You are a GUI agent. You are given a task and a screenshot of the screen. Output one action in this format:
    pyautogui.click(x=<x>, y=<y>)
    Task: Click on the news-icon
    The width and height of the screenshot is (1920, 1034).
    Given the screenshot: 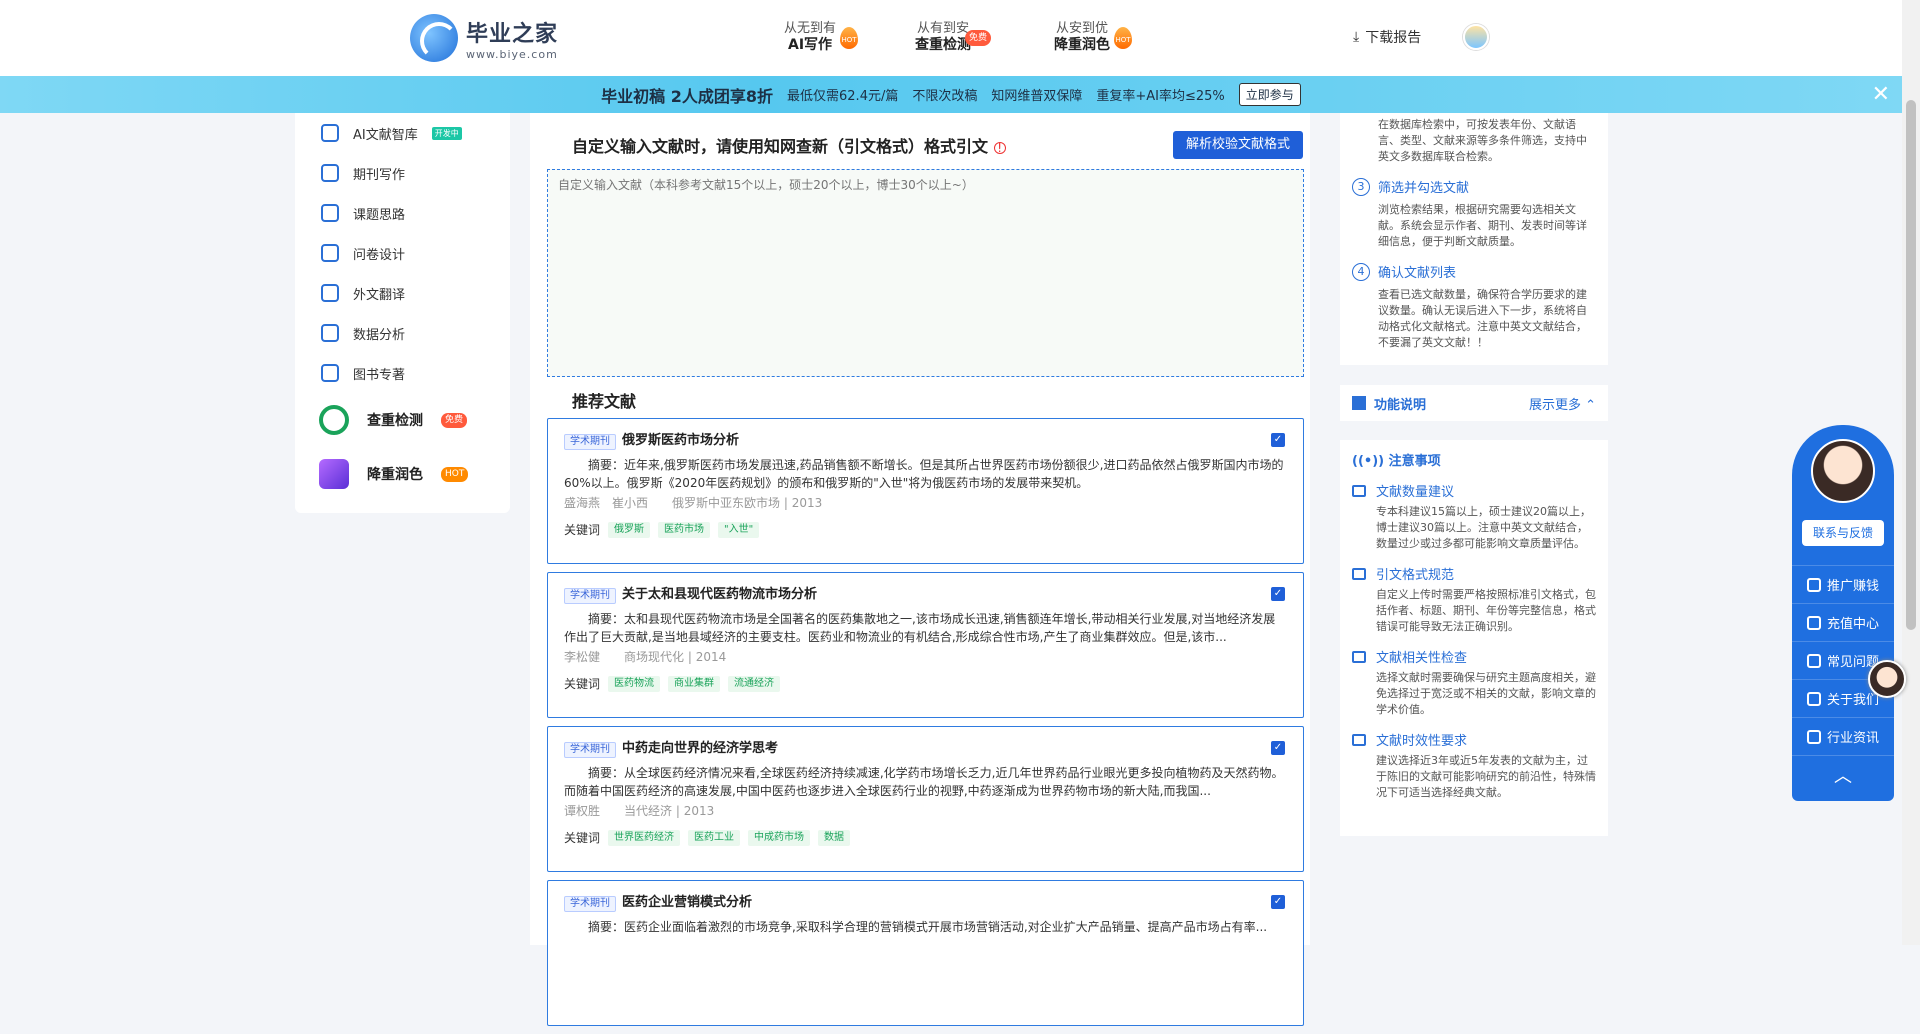 What is the action you would take?
    pyautogui.click(x=1813, y=736)
    